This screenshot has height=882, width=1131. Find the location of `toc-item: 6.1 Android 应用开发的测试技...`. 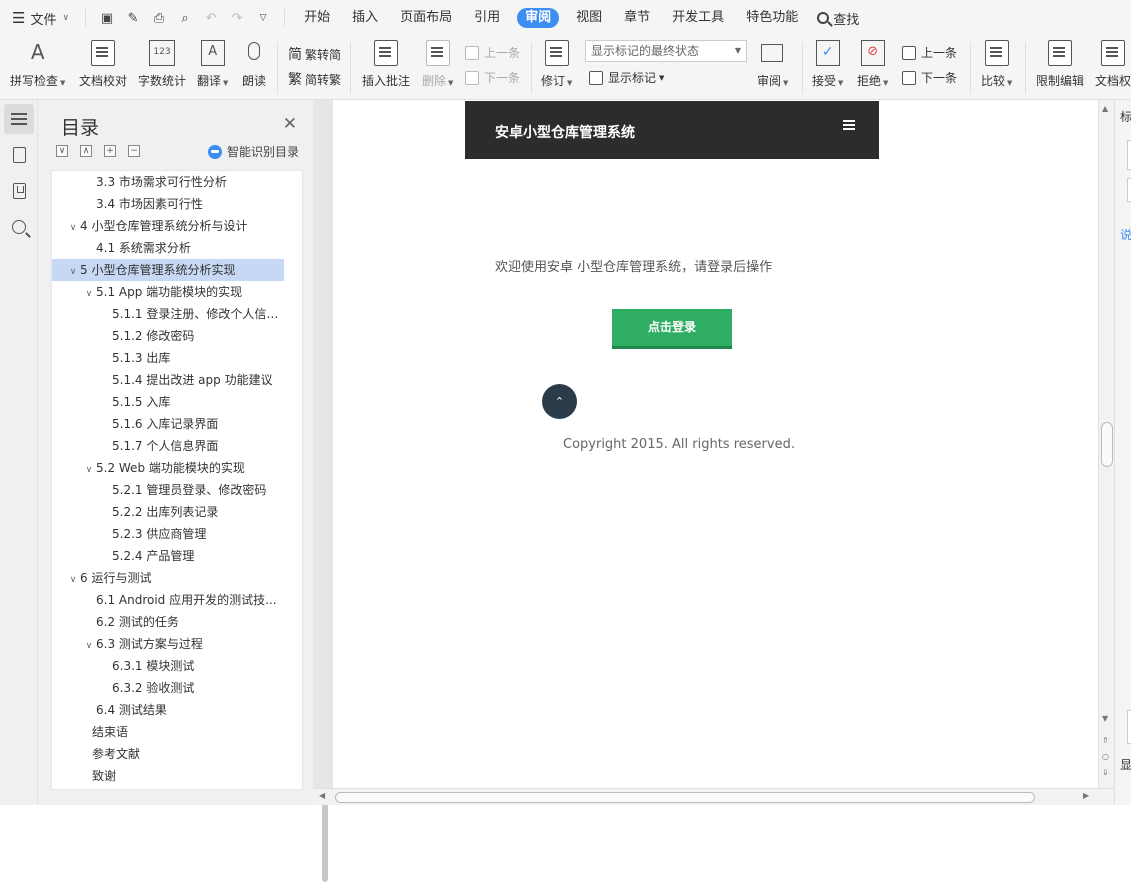

toc-item: 6.1 Android 应用开发的测试技... is located at coordinates (168, 600).